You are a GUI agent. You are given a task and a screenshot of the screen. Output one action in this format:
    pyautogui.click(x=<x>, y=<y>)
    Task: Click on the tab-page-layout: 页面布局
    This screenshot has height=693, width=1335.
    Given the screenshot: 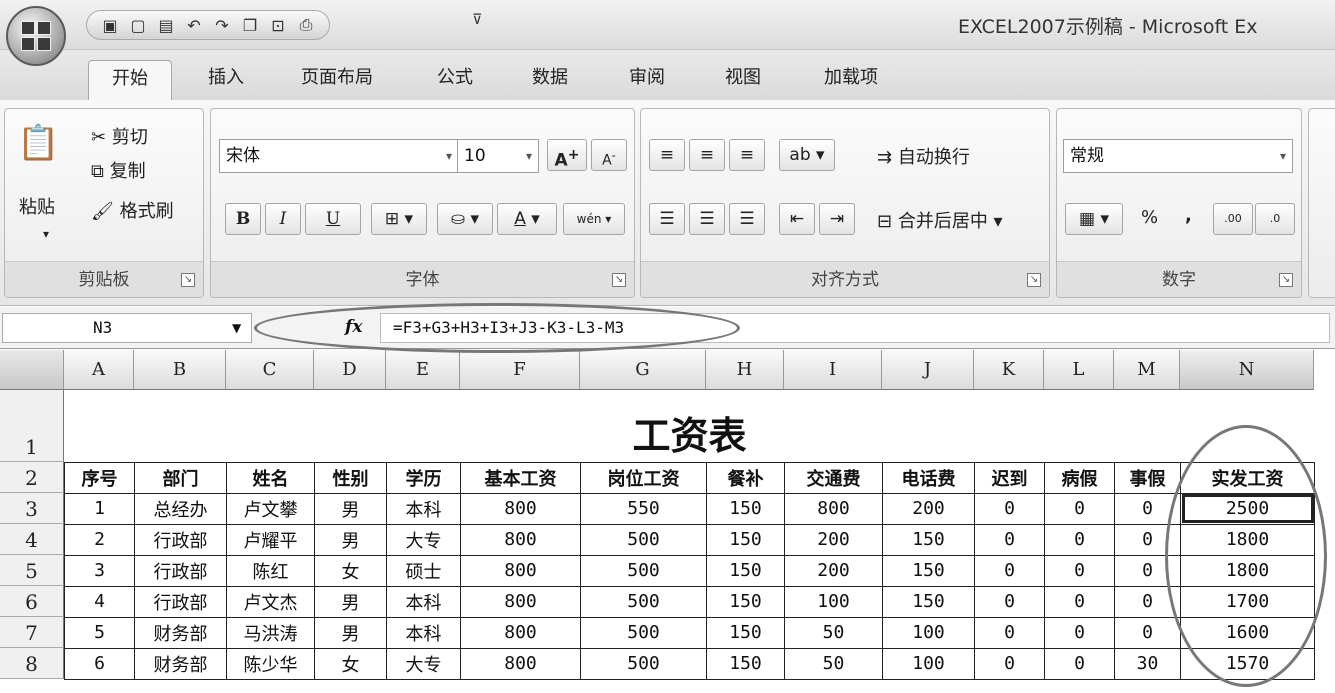 What is the action you would take?
    pyautogui.click(x=337, y=80)
    